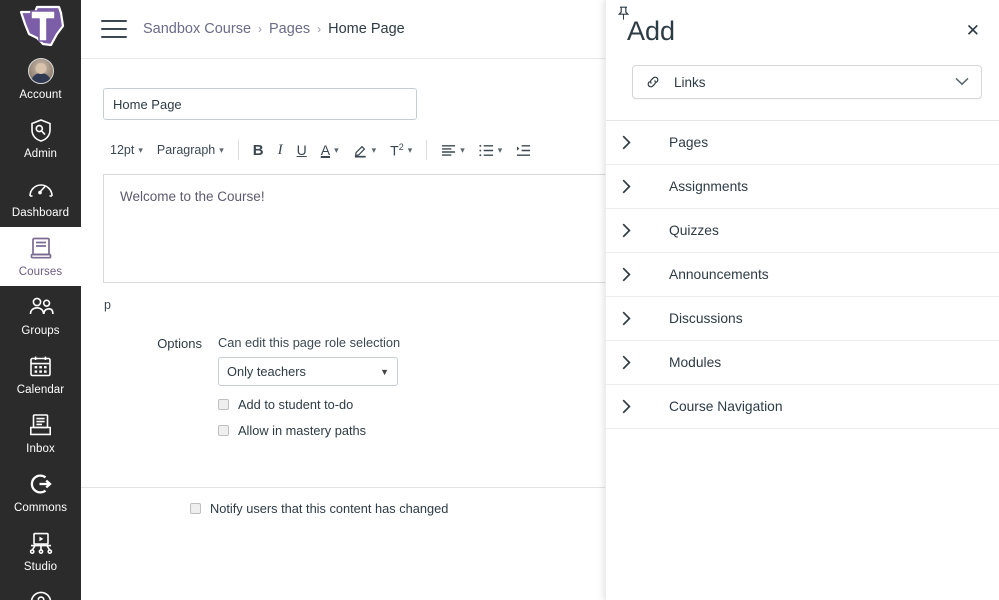 This screenshot has height=600, width=999. What do you see at coordinates (973, 30) in the screenshot?
I see `close-icon: ✕` at bounding box center [973, 30].